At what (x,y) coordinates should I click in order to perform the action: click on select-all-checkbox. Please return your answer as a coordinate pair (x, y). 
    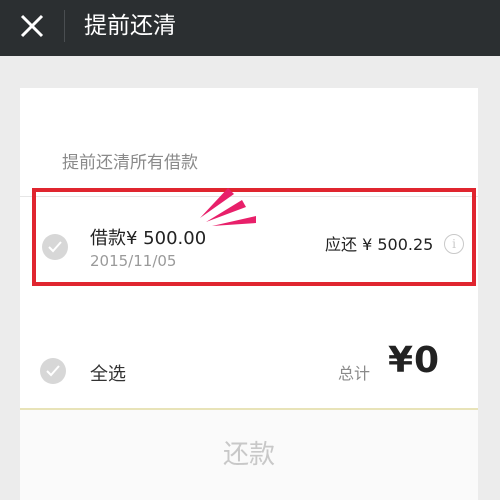
    Looking at the image, I should click on (53, 371).